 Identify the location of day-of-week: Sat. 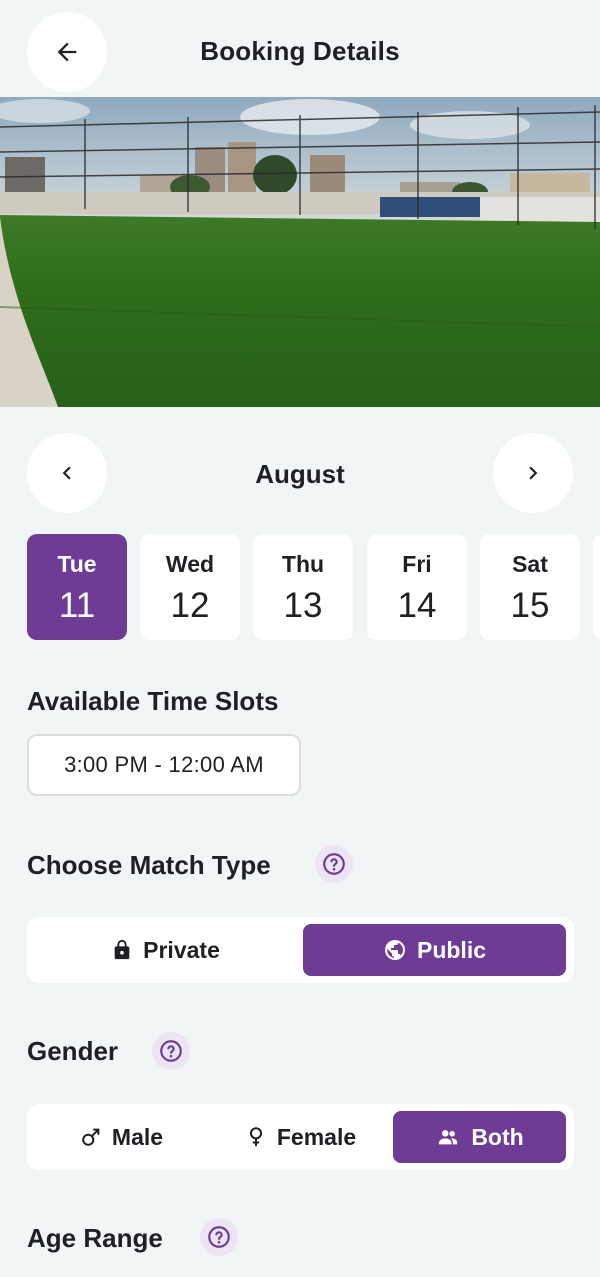
(530, 564).